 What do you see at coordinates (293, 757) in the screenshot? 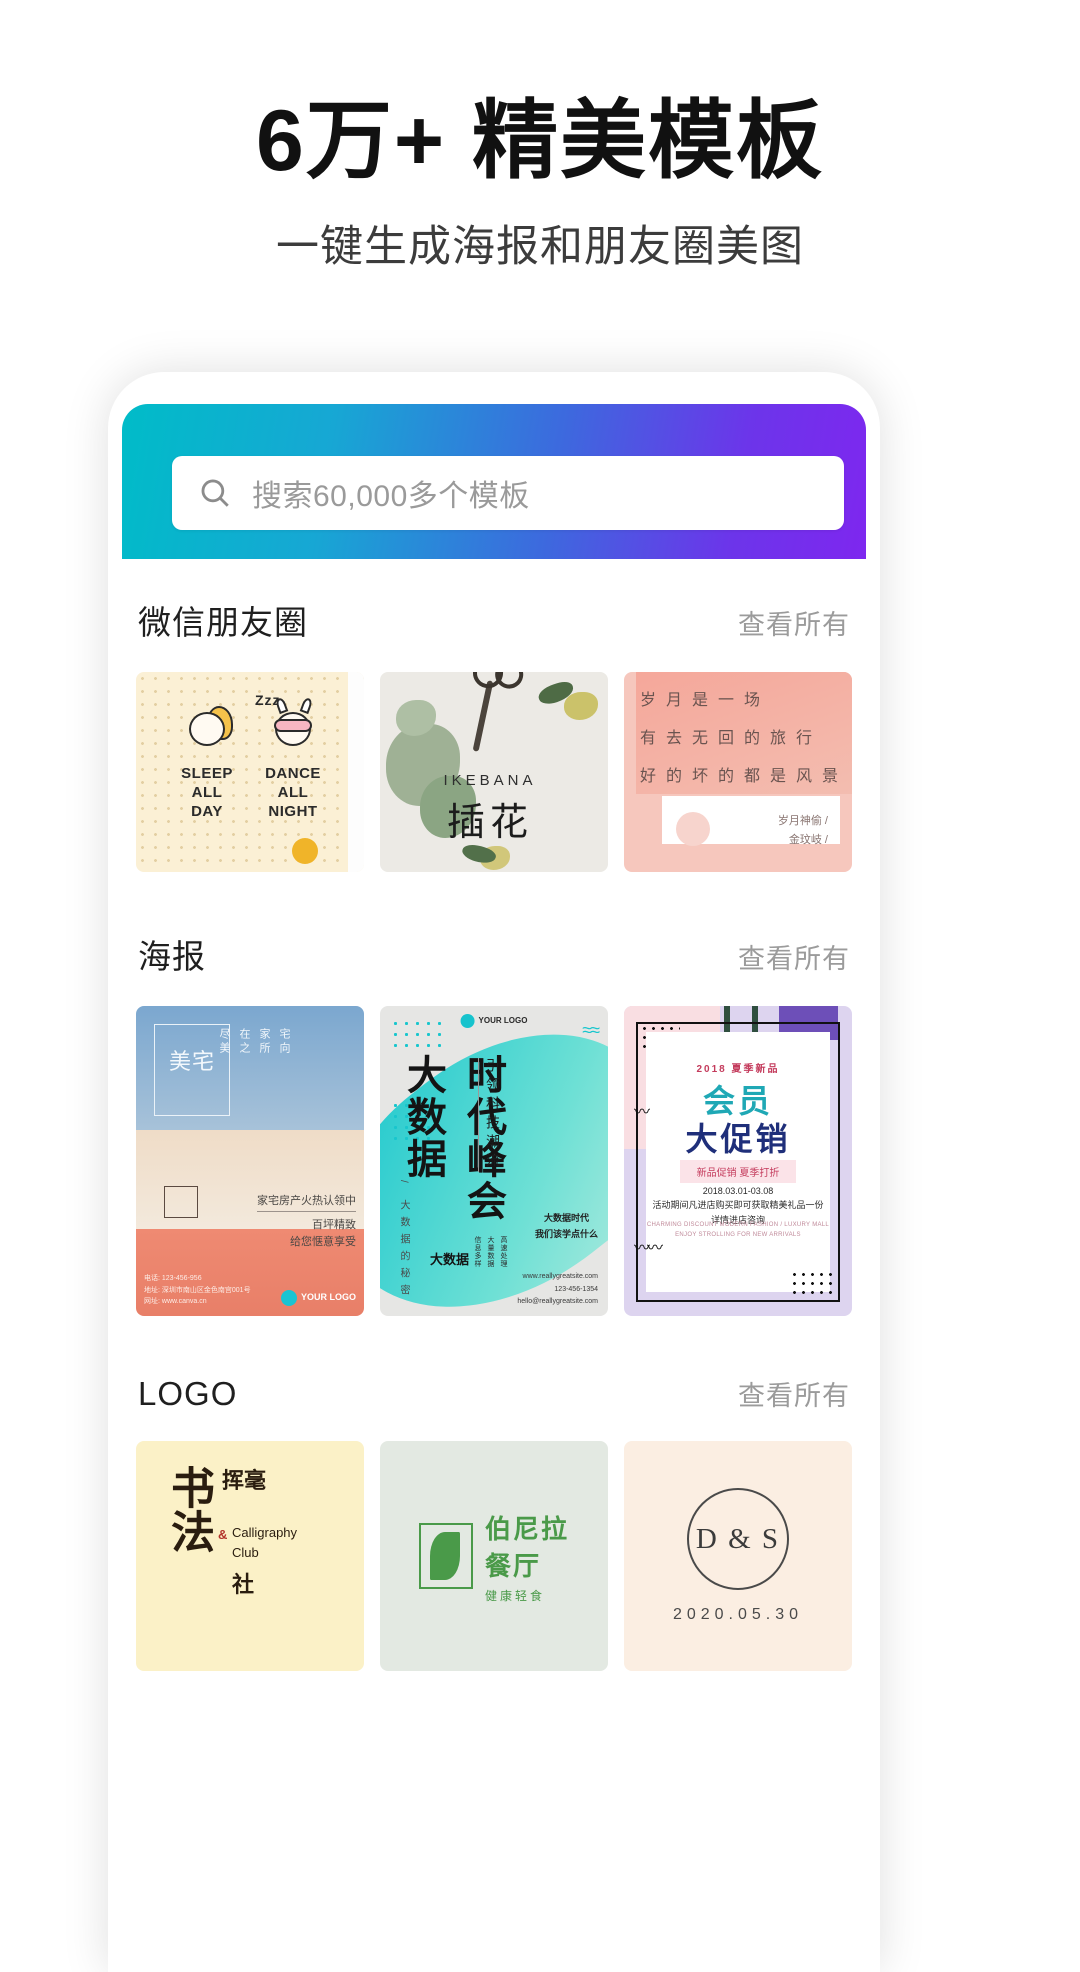
I see `dance-column: Zzz DANCE ALL NIGHT` at bounding box center [293, 757].